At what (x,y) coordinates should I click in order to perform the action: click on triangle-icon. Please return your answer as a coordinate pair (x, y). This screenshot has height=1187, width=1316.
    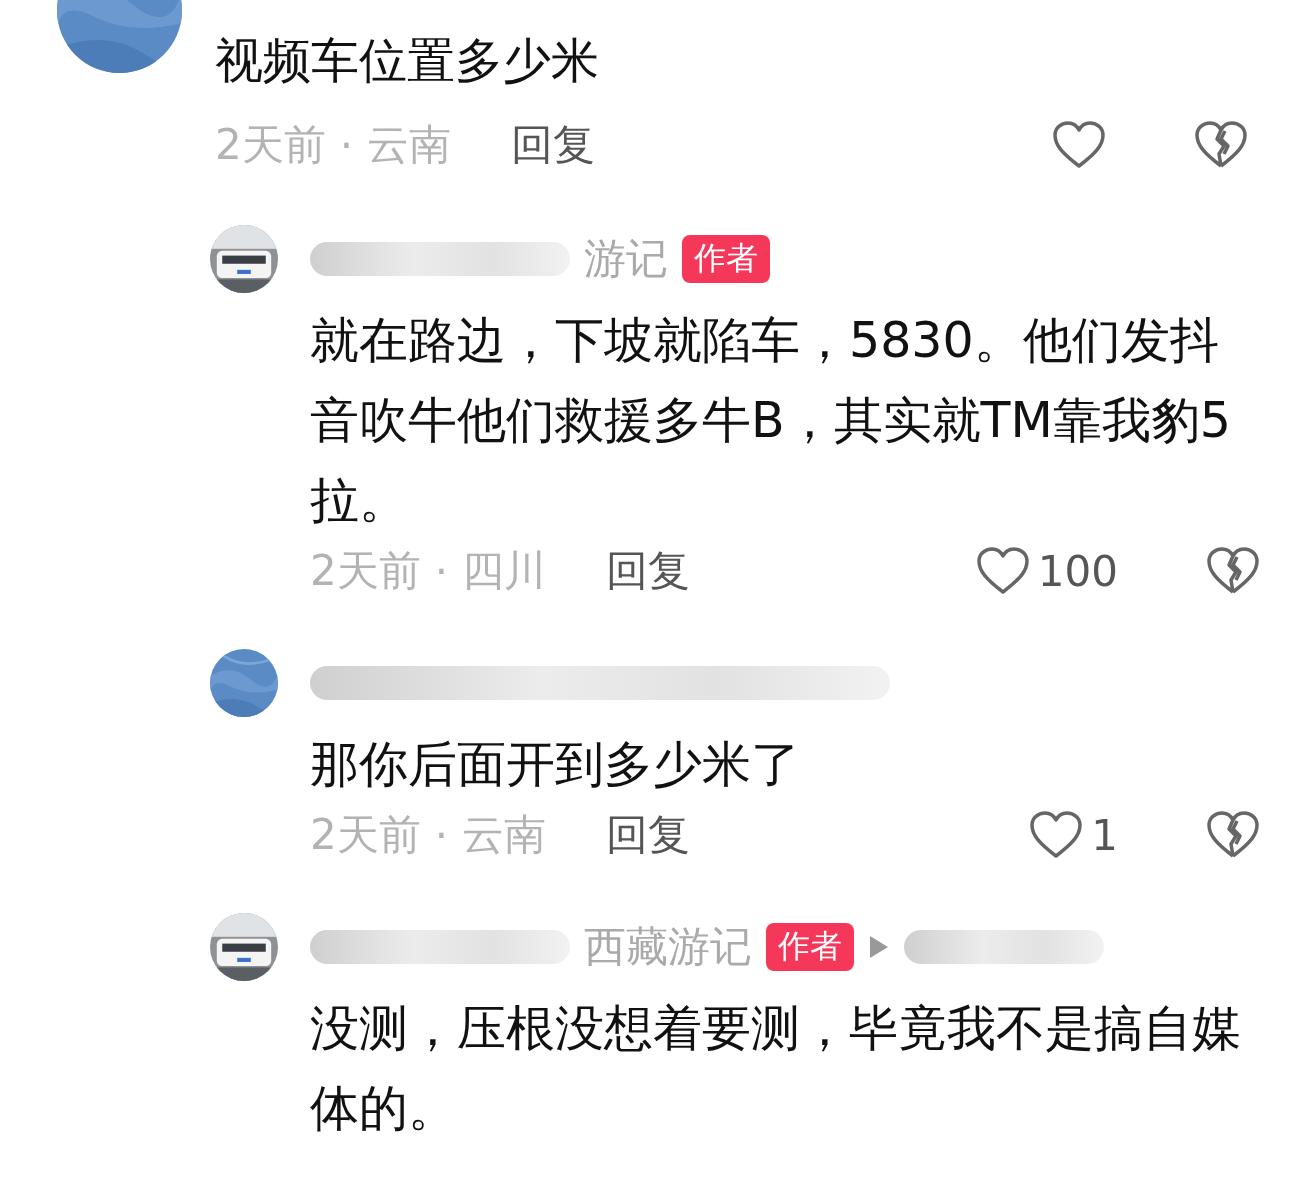
    Looking at the image, I should click on (879, 947).